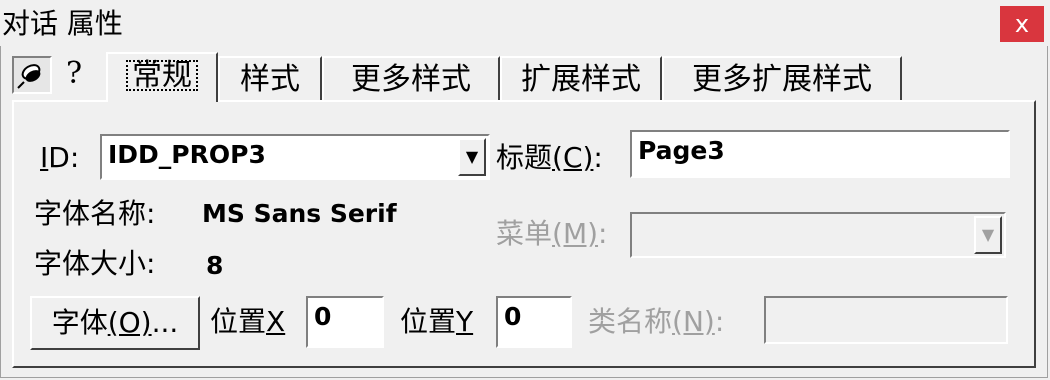  I want to click on font-name-value: MS Sans Serif, so click(299, 213).